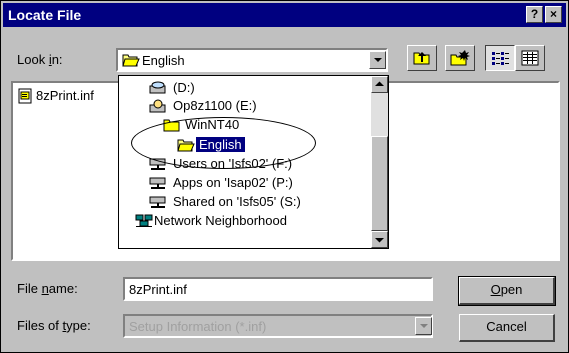 This screenshot has width=569, height=353. What do you see at coordinates (54, 325) in the screenshot?
I see `file-type-label: Files of type:` at bounding box center [54, 325].